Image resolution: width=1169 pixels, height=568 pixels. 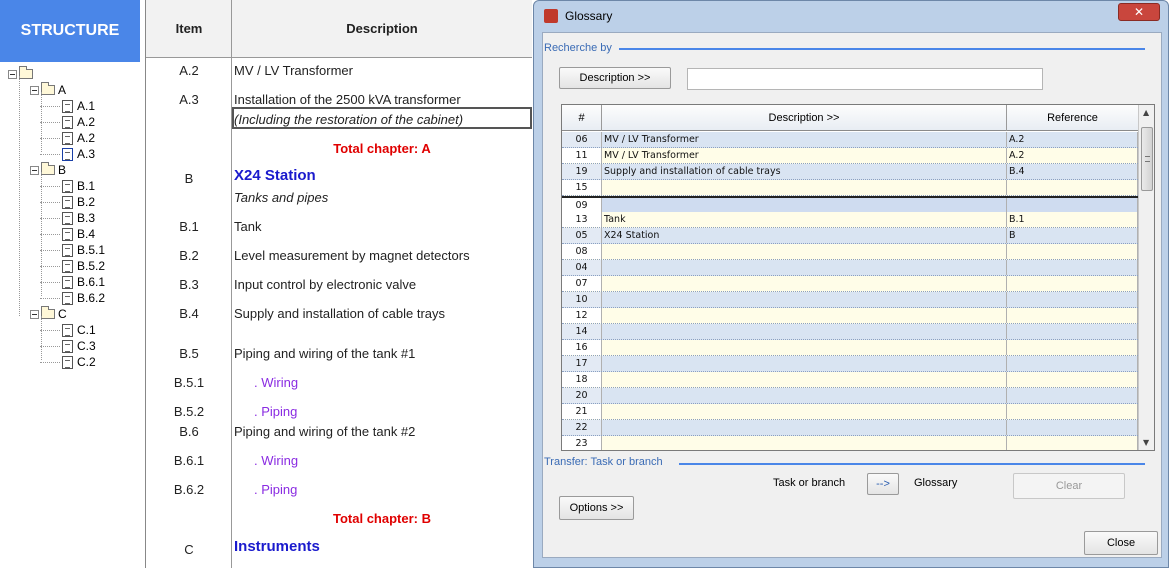 I want to click on row-description: Tank, so click(x=247, y=226).